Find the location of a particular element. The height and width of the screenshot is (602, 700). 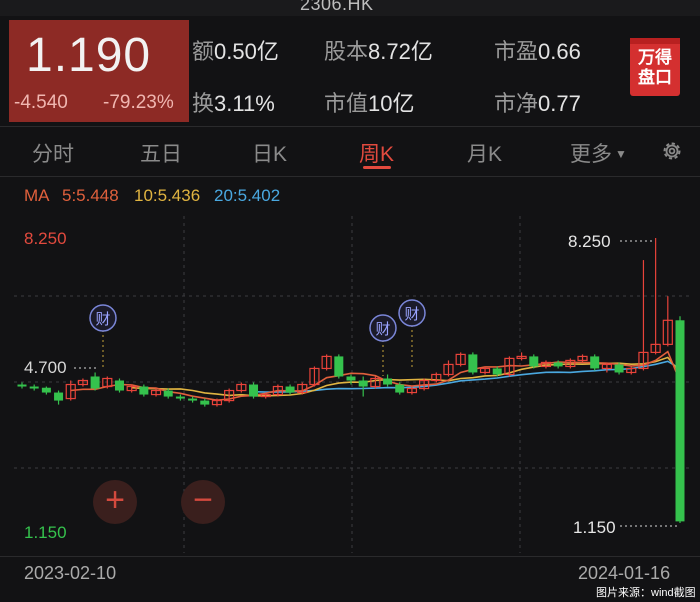

stat-turnover: 额0.50亿 is located at coordinates (235, 50).